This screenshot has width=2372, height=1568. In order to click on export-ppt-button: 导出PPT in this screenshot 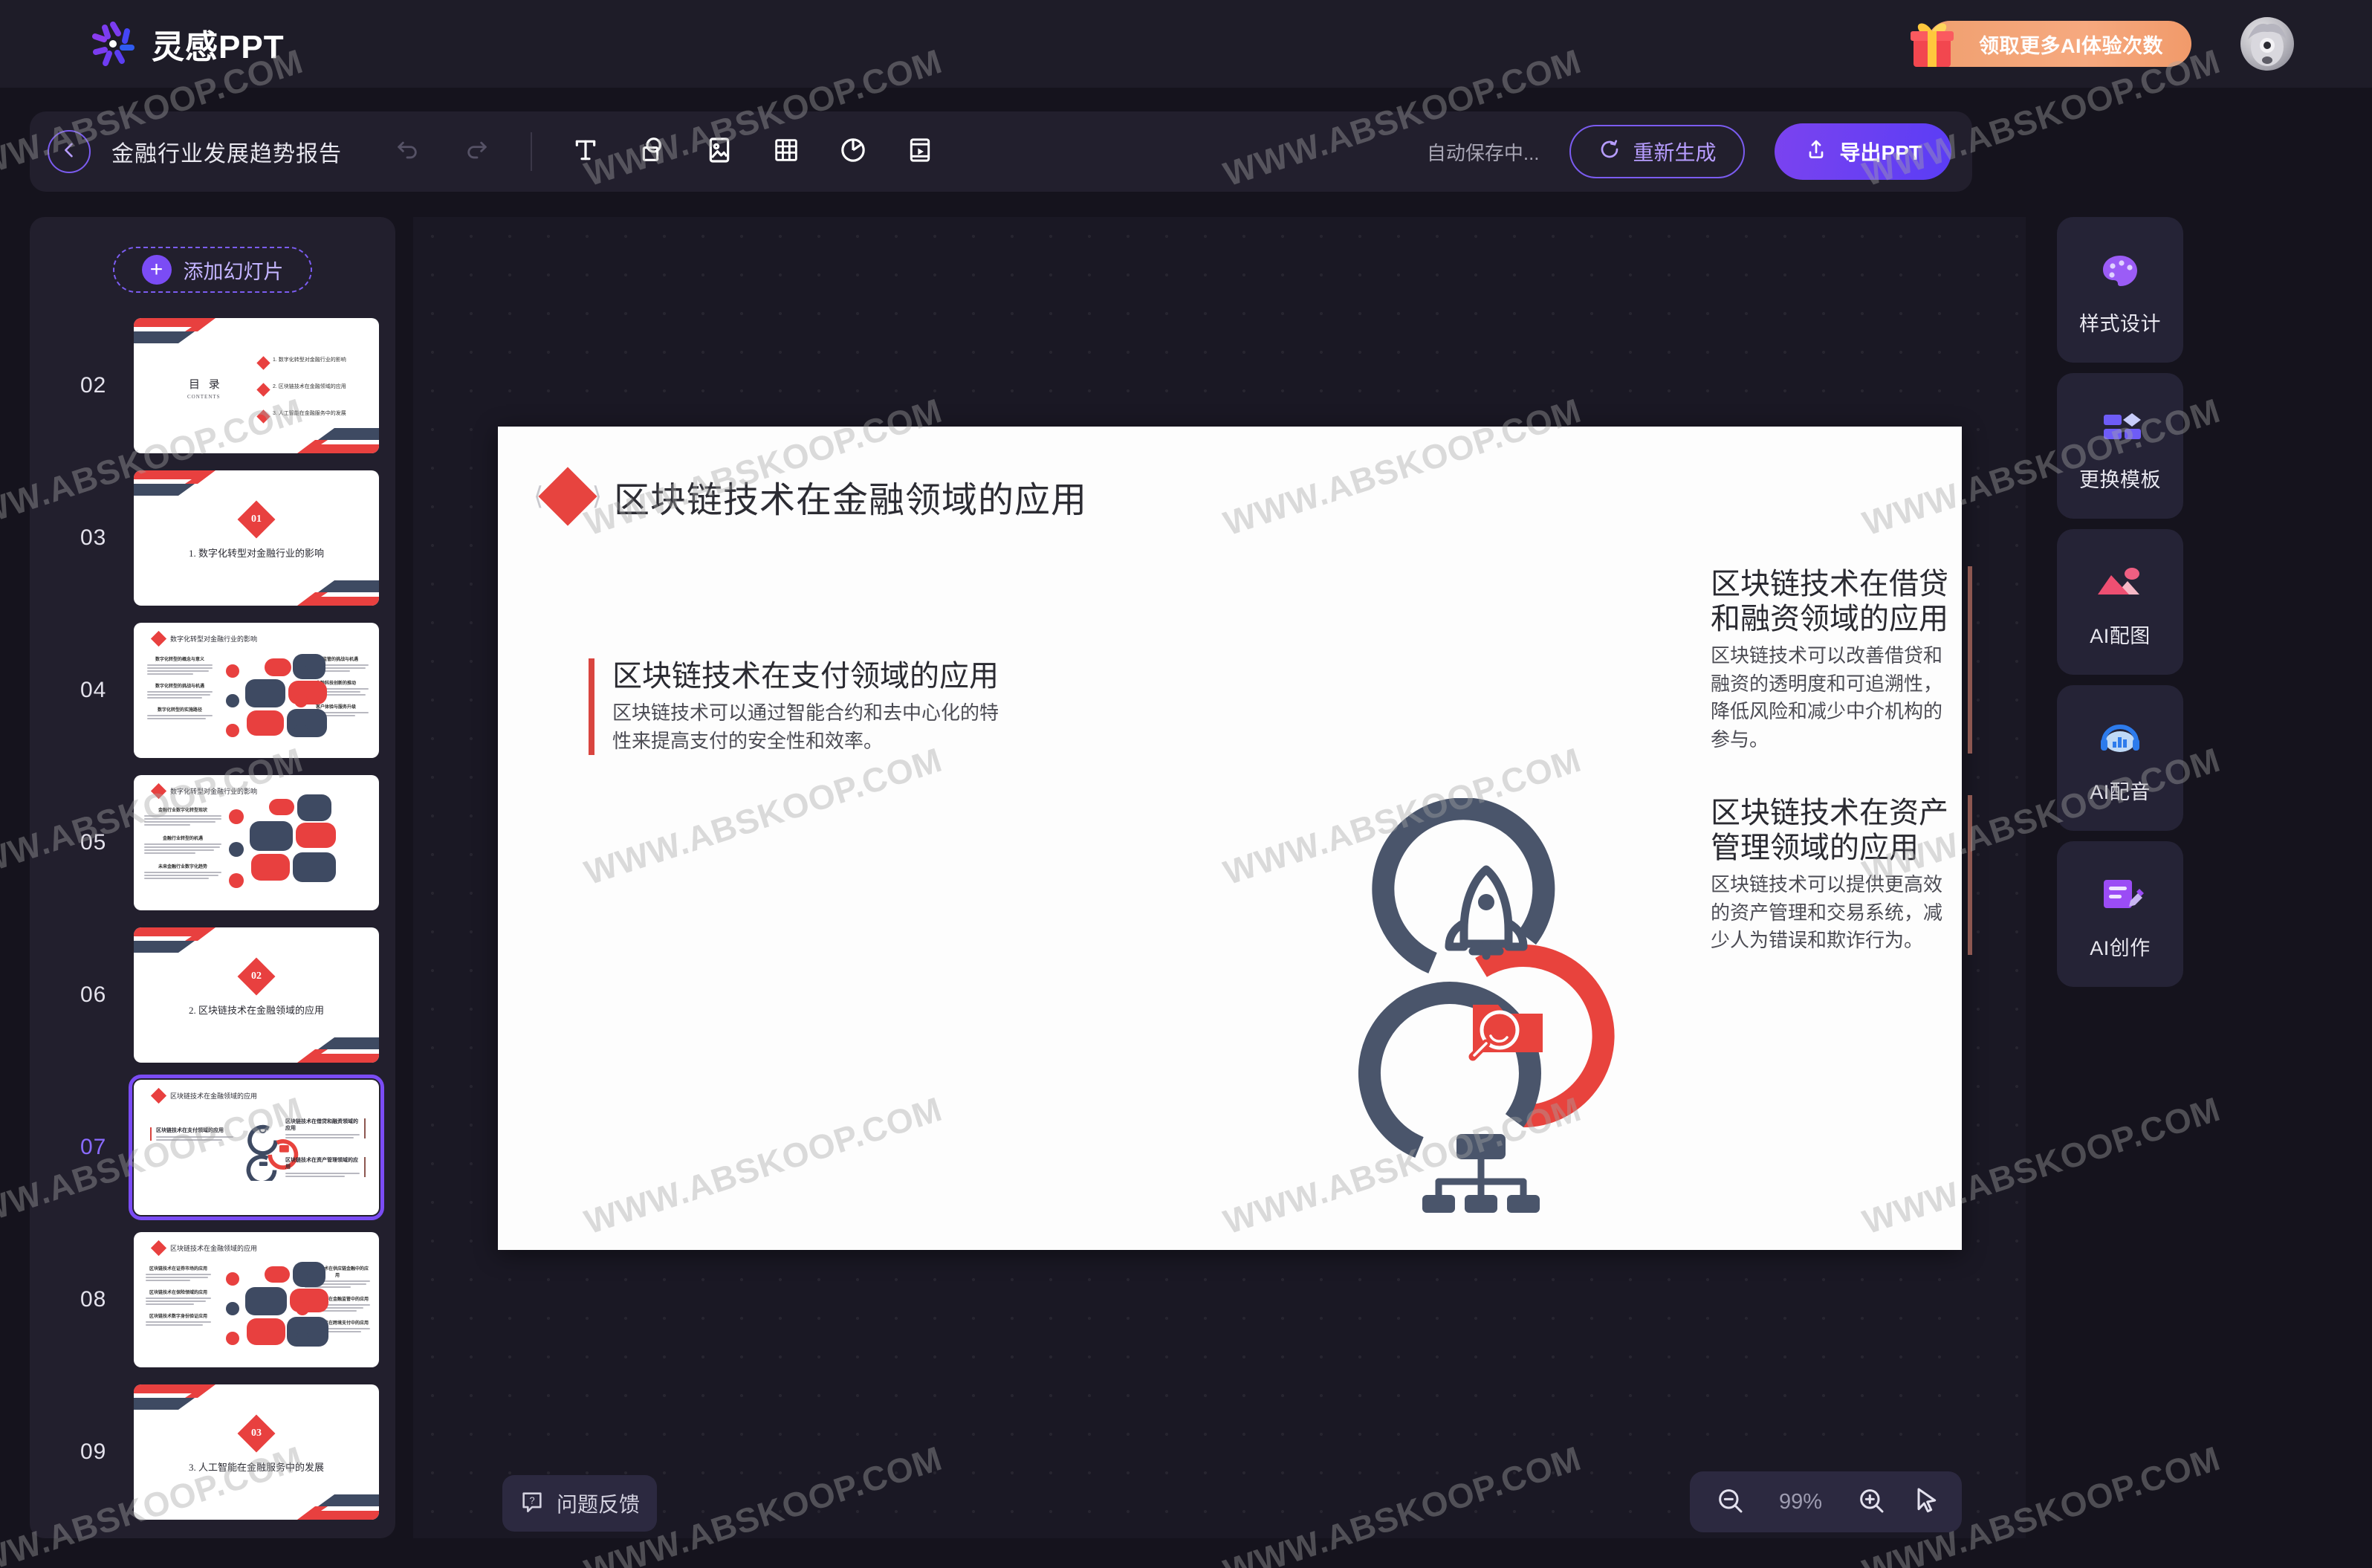, I will do `click(1862, 151)`.